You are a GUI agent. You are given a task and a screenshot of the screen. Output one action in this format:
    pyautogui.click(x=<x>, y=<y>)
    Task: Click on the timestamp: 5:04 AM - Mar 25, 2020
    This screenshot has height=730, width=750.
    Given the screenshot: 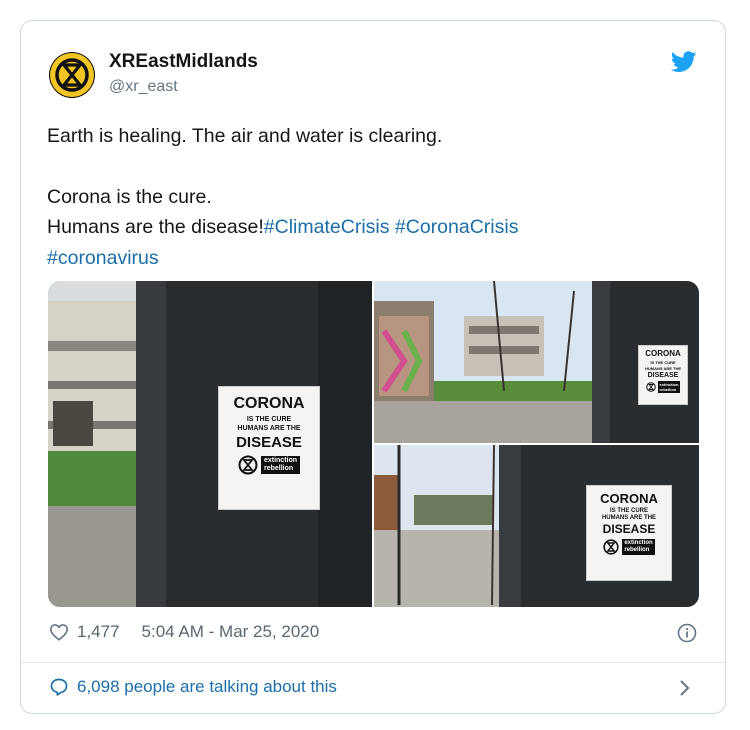 What is the action you would take?
    pyautogui.click(x=231, y=632)
    